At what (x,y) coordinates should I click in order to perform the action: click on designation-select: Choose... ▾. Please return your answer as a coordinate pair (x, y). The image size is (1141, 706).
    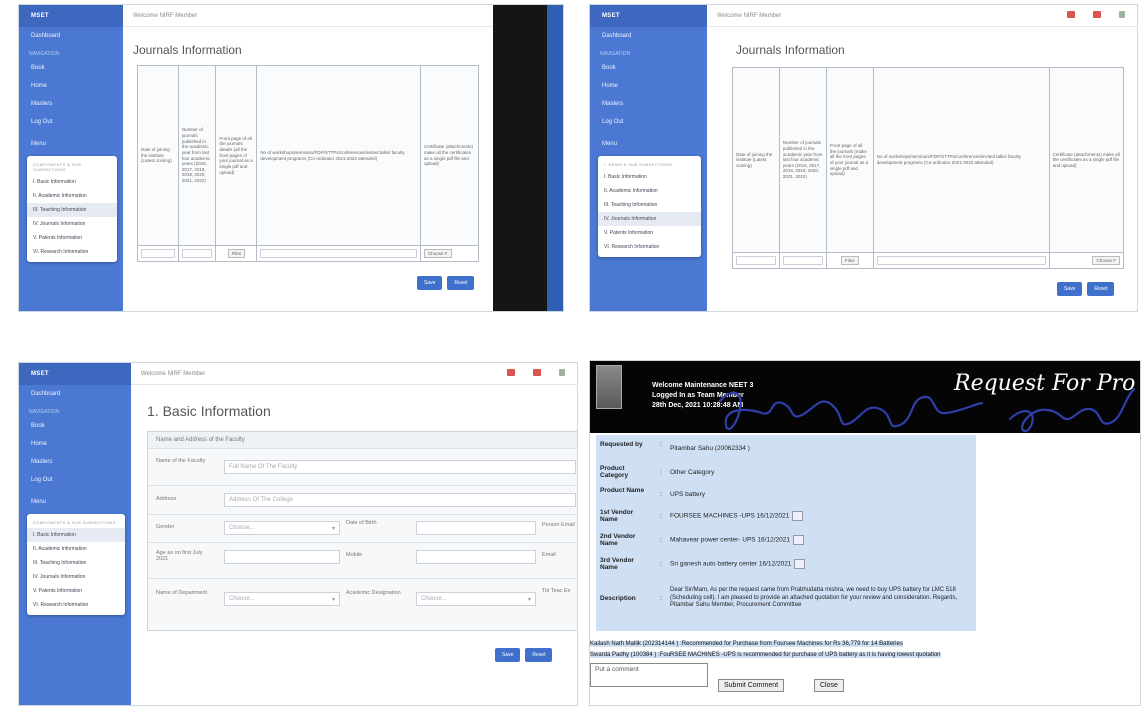
    Looking at the image, I should click on (476, 599).